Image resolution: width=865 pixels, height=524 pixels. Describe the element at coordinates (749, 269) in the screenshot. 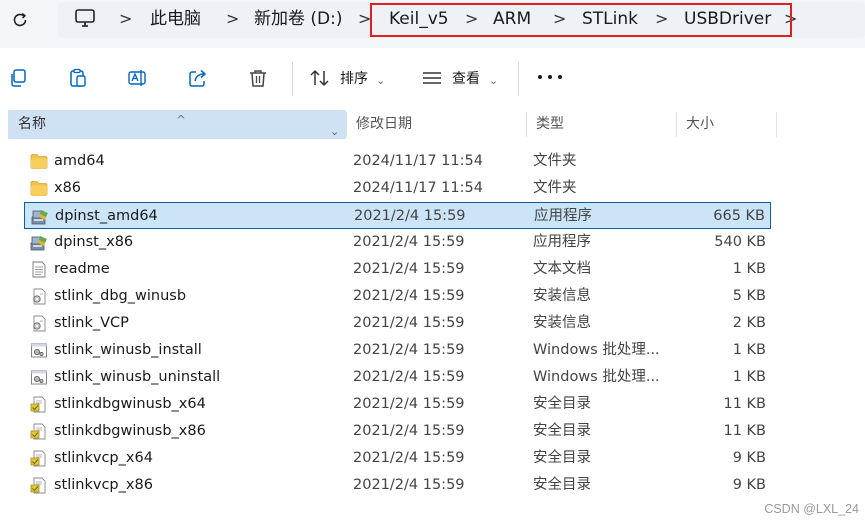

I see `file-size: 1 KB` at that location.